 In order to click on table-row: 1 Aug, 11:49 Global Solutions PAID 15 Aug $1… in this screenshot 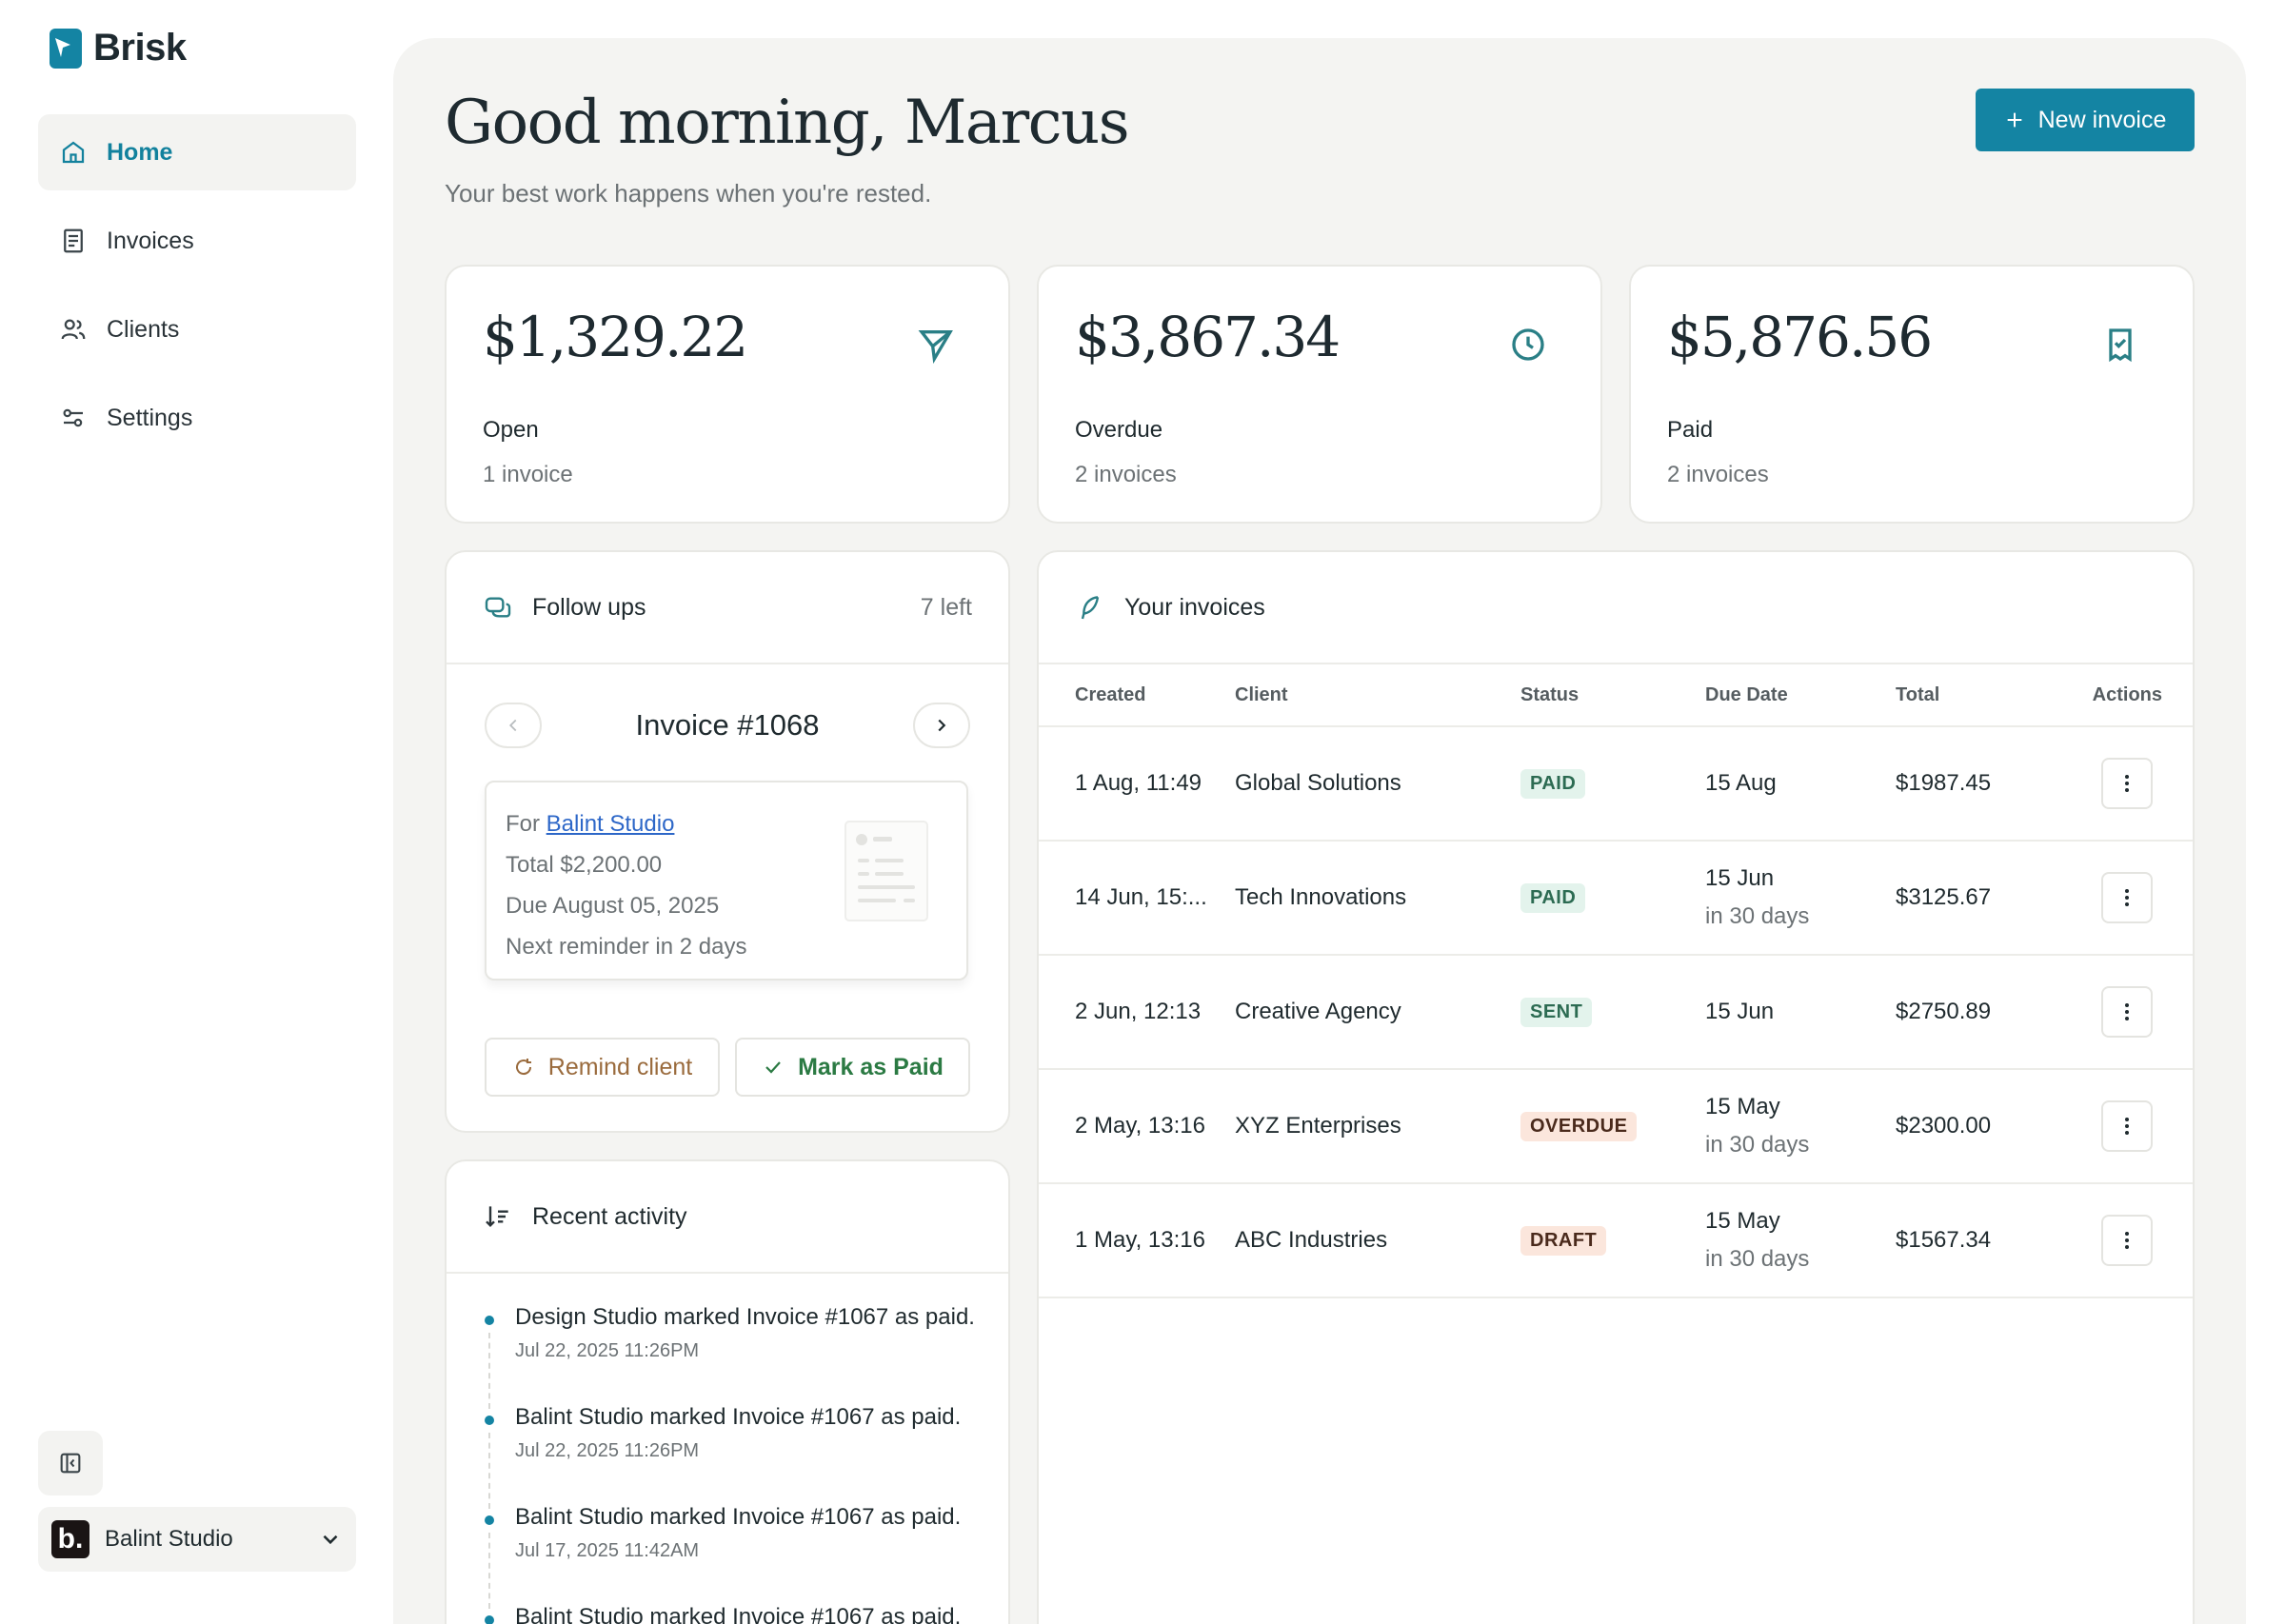, I will do `click(1616, 784)`.